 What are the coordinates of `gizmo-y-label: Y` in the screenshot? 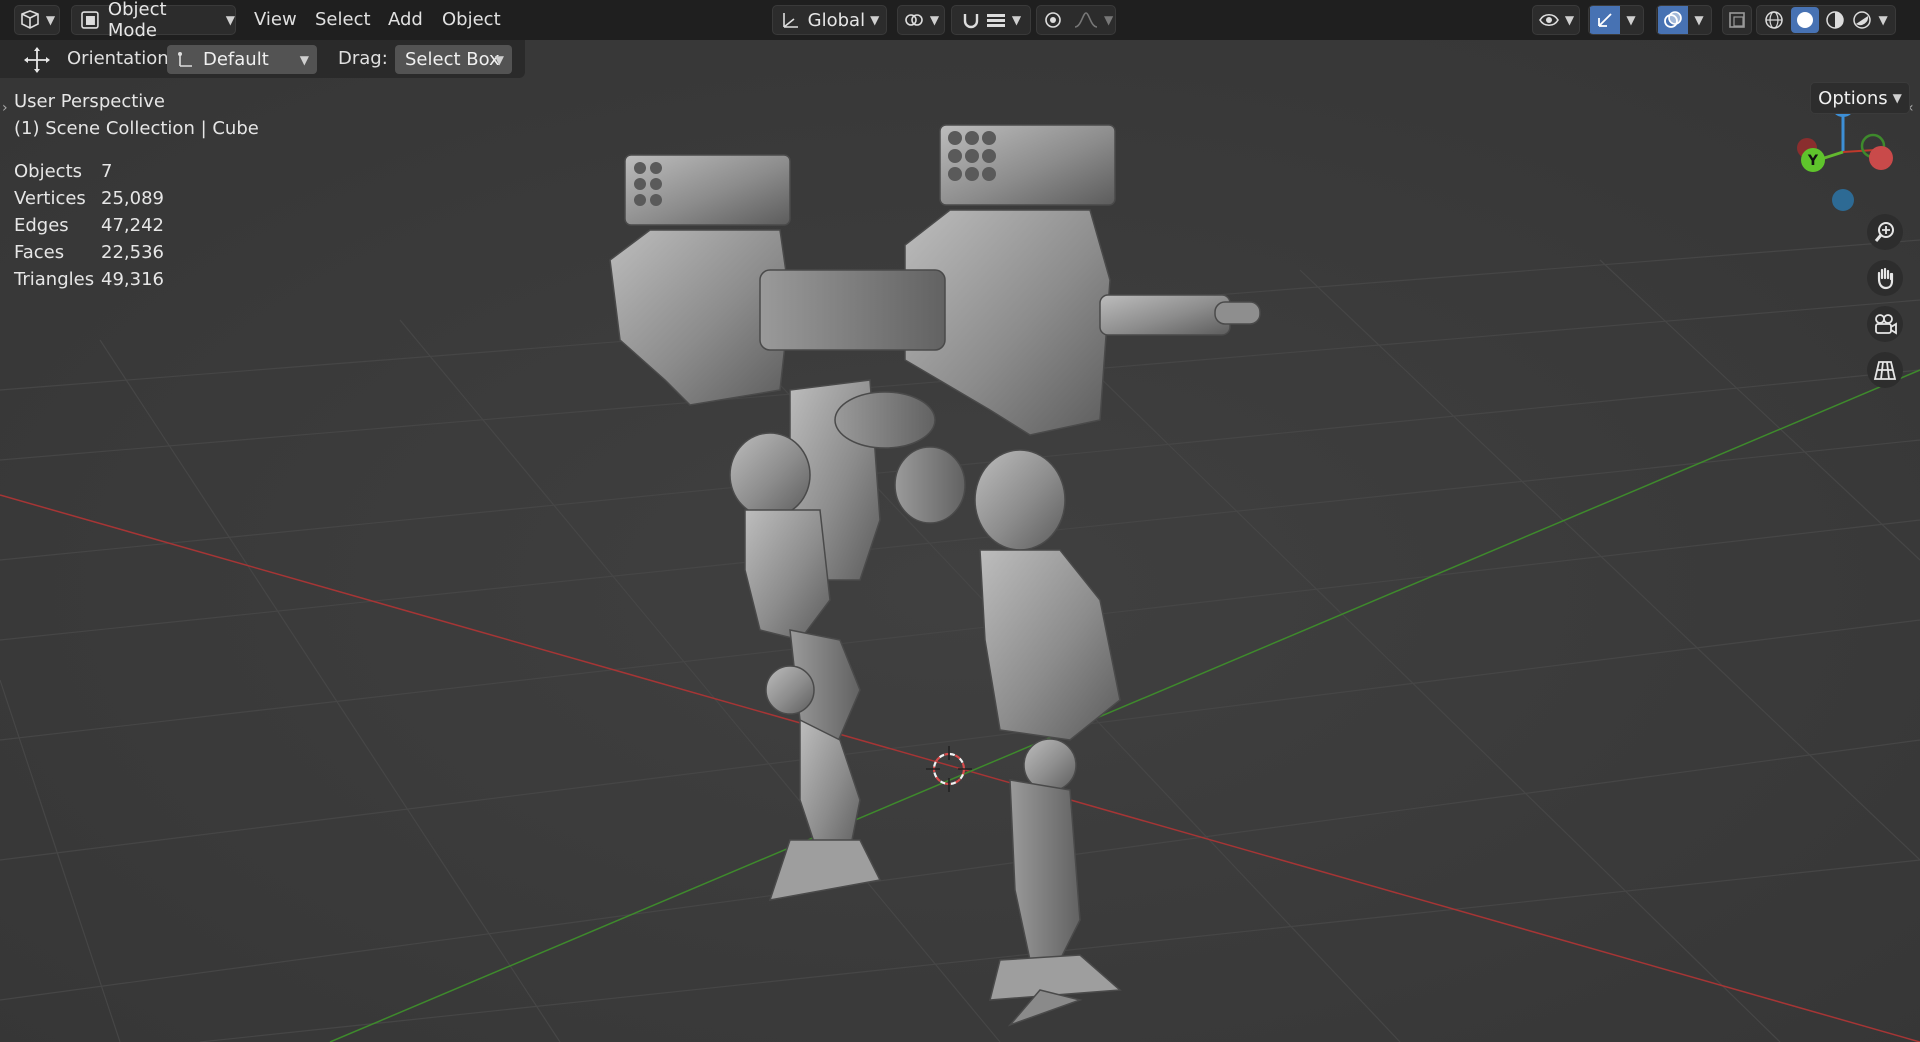 It's located at (1813, 161).